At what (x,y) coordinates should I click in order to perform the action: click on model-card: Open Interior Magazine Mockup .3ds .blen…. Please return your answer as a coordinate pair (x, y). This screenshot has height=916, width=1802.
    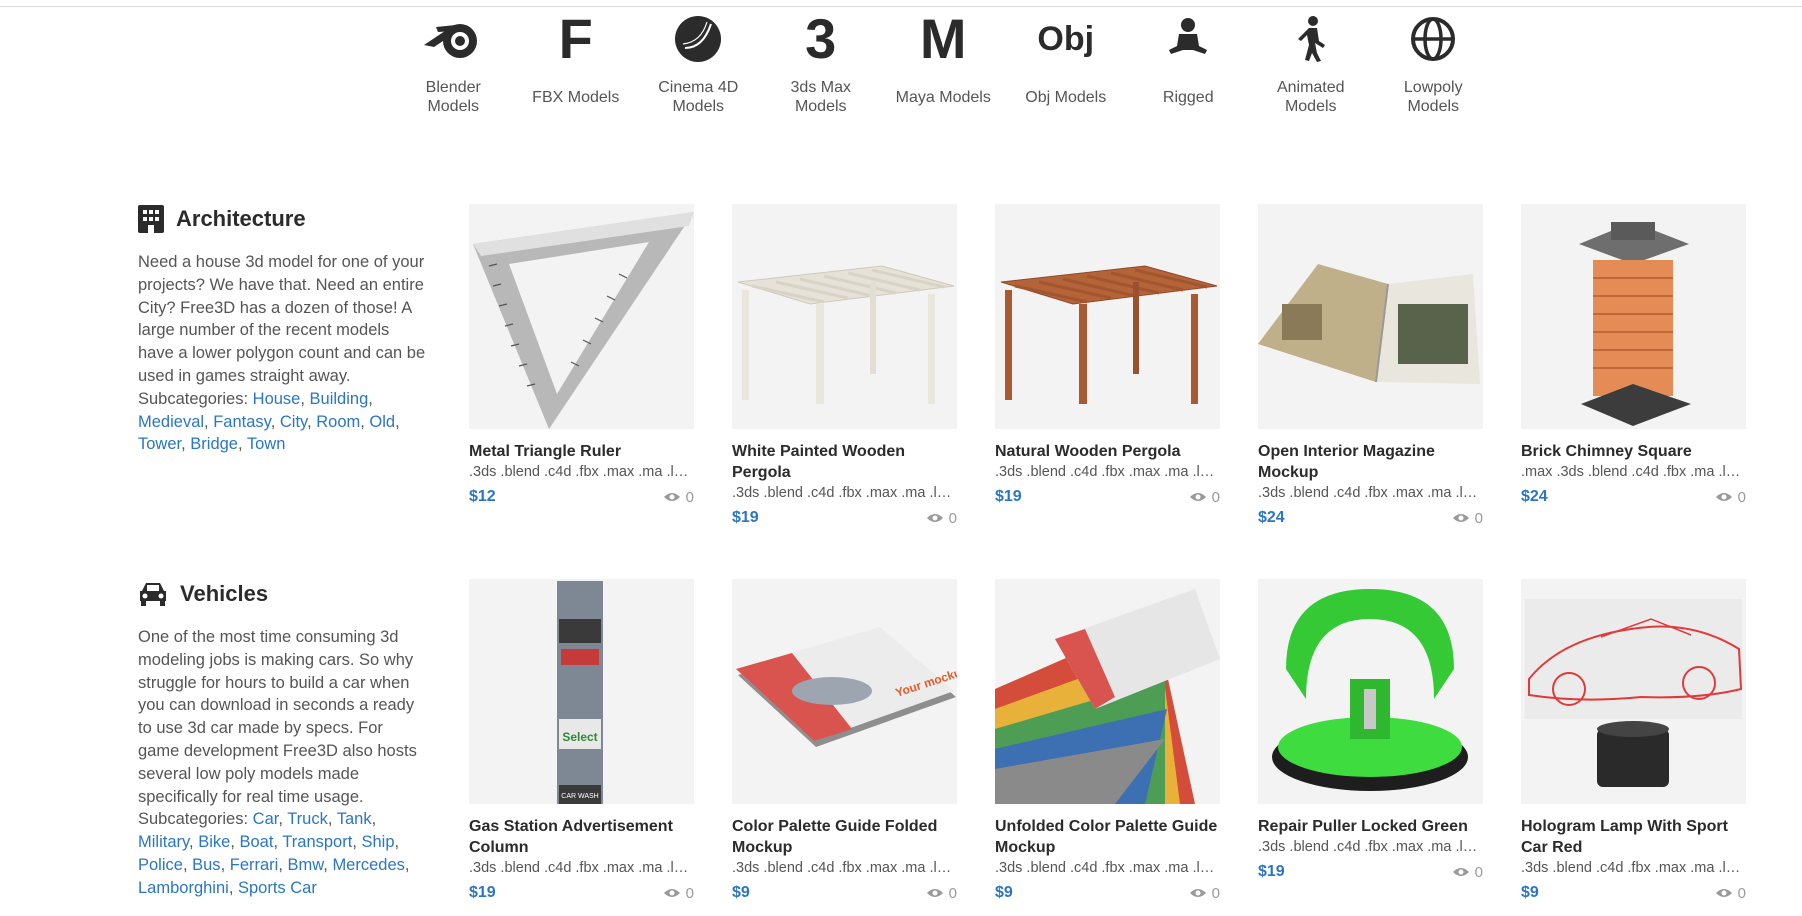
    Looking at the image, I should click on (1370, 365).